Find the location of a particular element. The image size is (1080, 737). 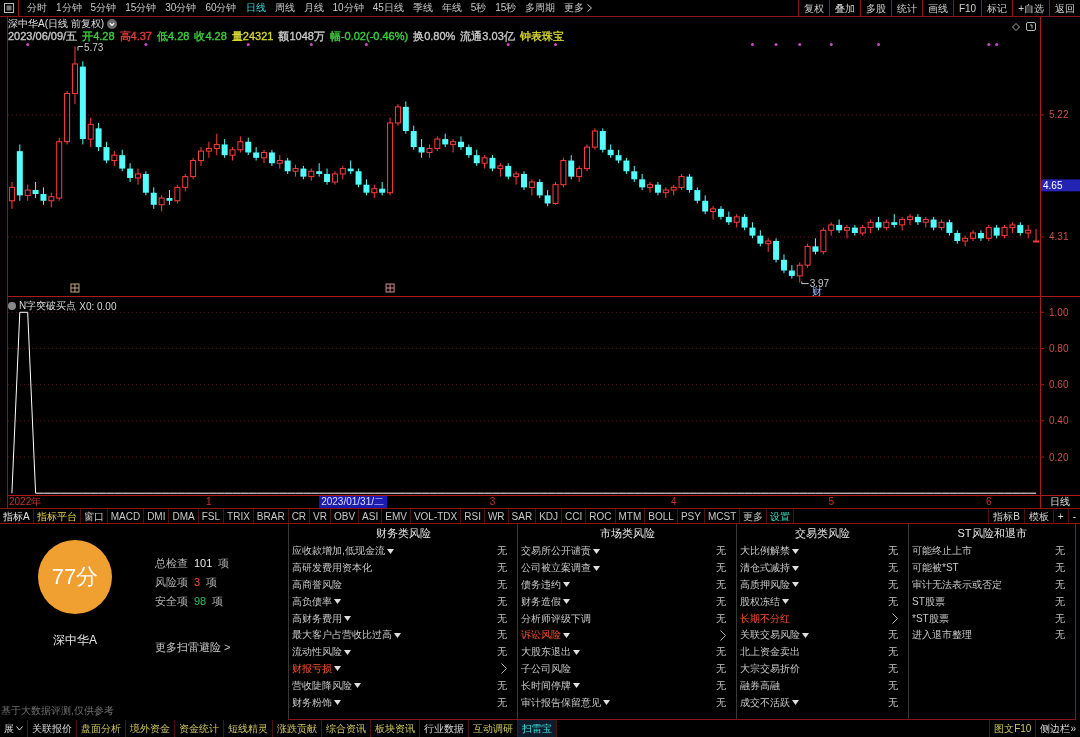

indicator-tab: - is located at coordinates (1073, 516).